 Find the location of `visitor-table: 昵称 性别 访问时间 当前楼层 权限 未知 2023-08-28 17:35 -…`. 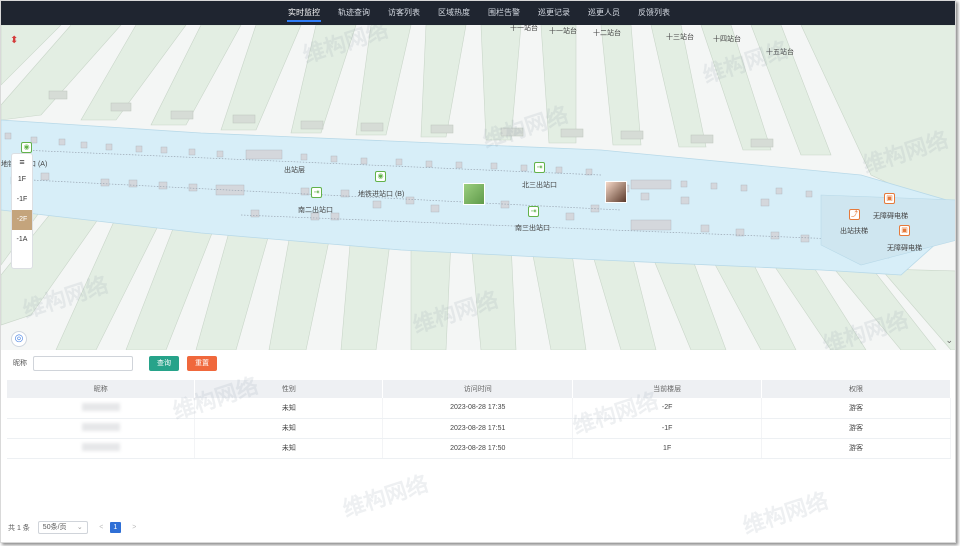

visitor-table: 昵称 性别 访问时间 当前楼层 权限 未知 2023-08-28 17:35 -… is located at coordinates (479, 419).